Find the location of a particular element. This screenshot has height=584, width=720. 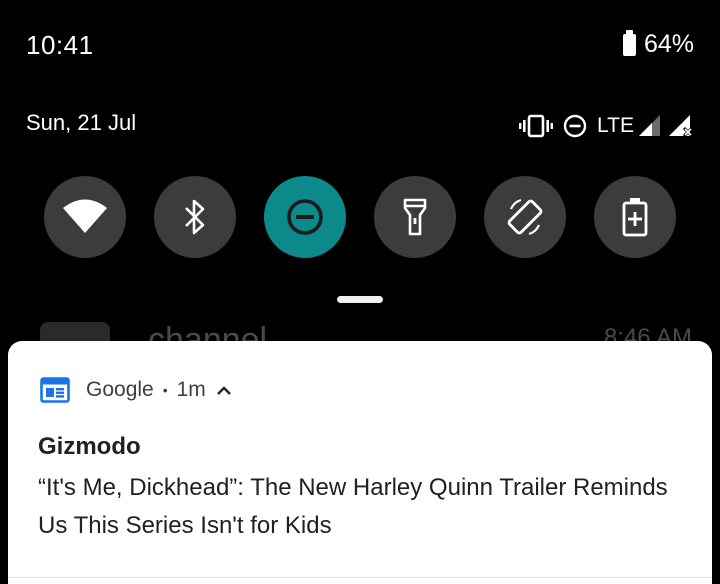

do-not-disturb-tile is located at coordinates (305, 217).